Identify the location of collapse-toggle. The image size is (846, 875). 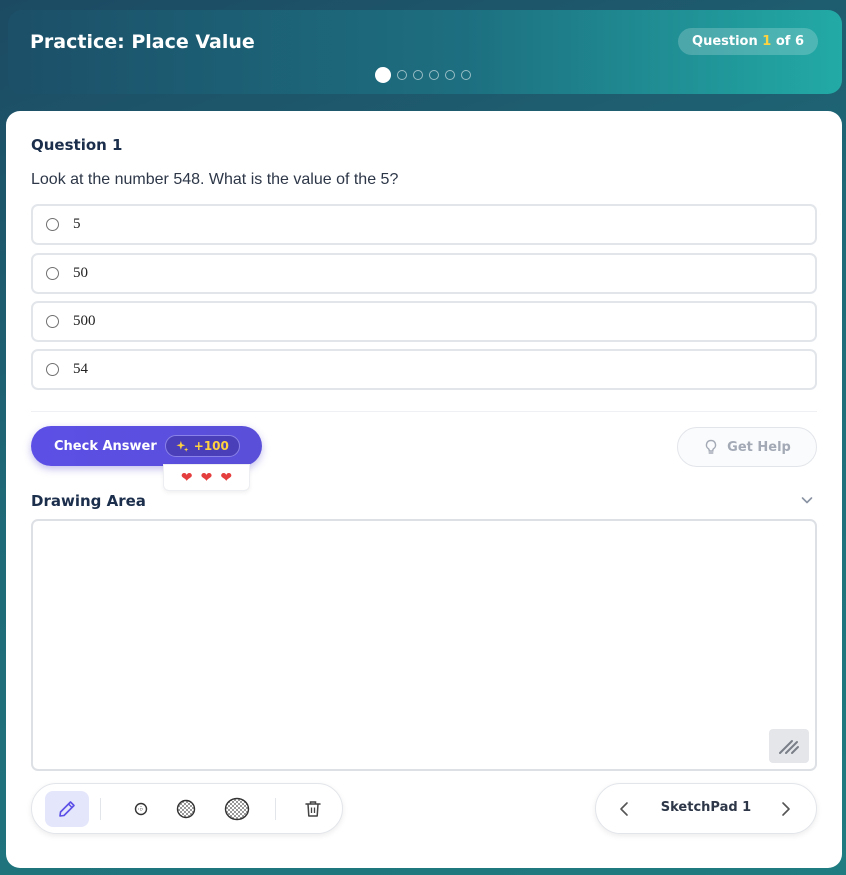
(807, 501).